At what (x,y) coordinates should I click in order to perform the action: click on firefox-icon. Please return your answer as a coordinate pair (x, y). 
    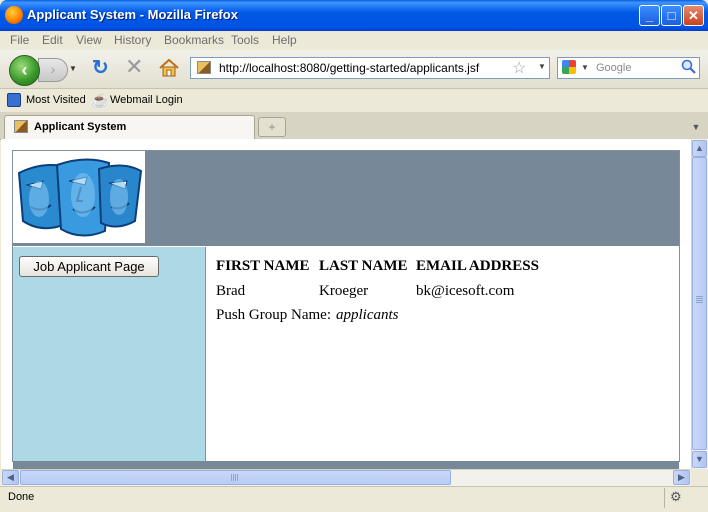
    Looking at the image, I should click on (14, 15).